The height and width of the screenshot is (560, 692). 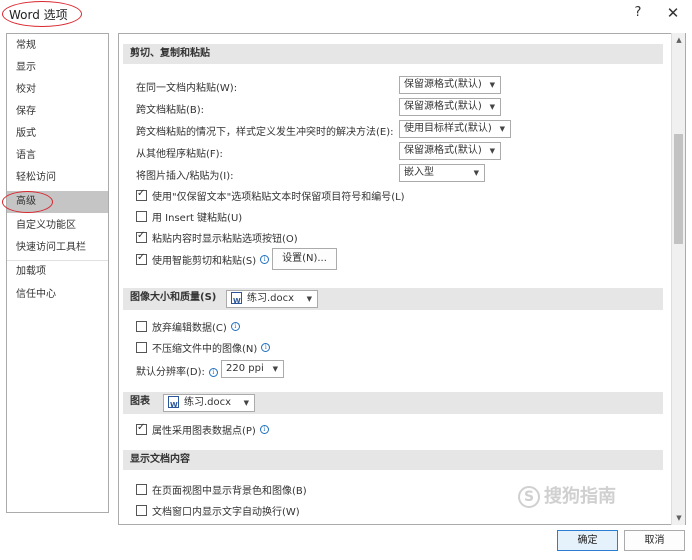 I want to click on nav-item-display: 显示, so click(x=57, y=68).